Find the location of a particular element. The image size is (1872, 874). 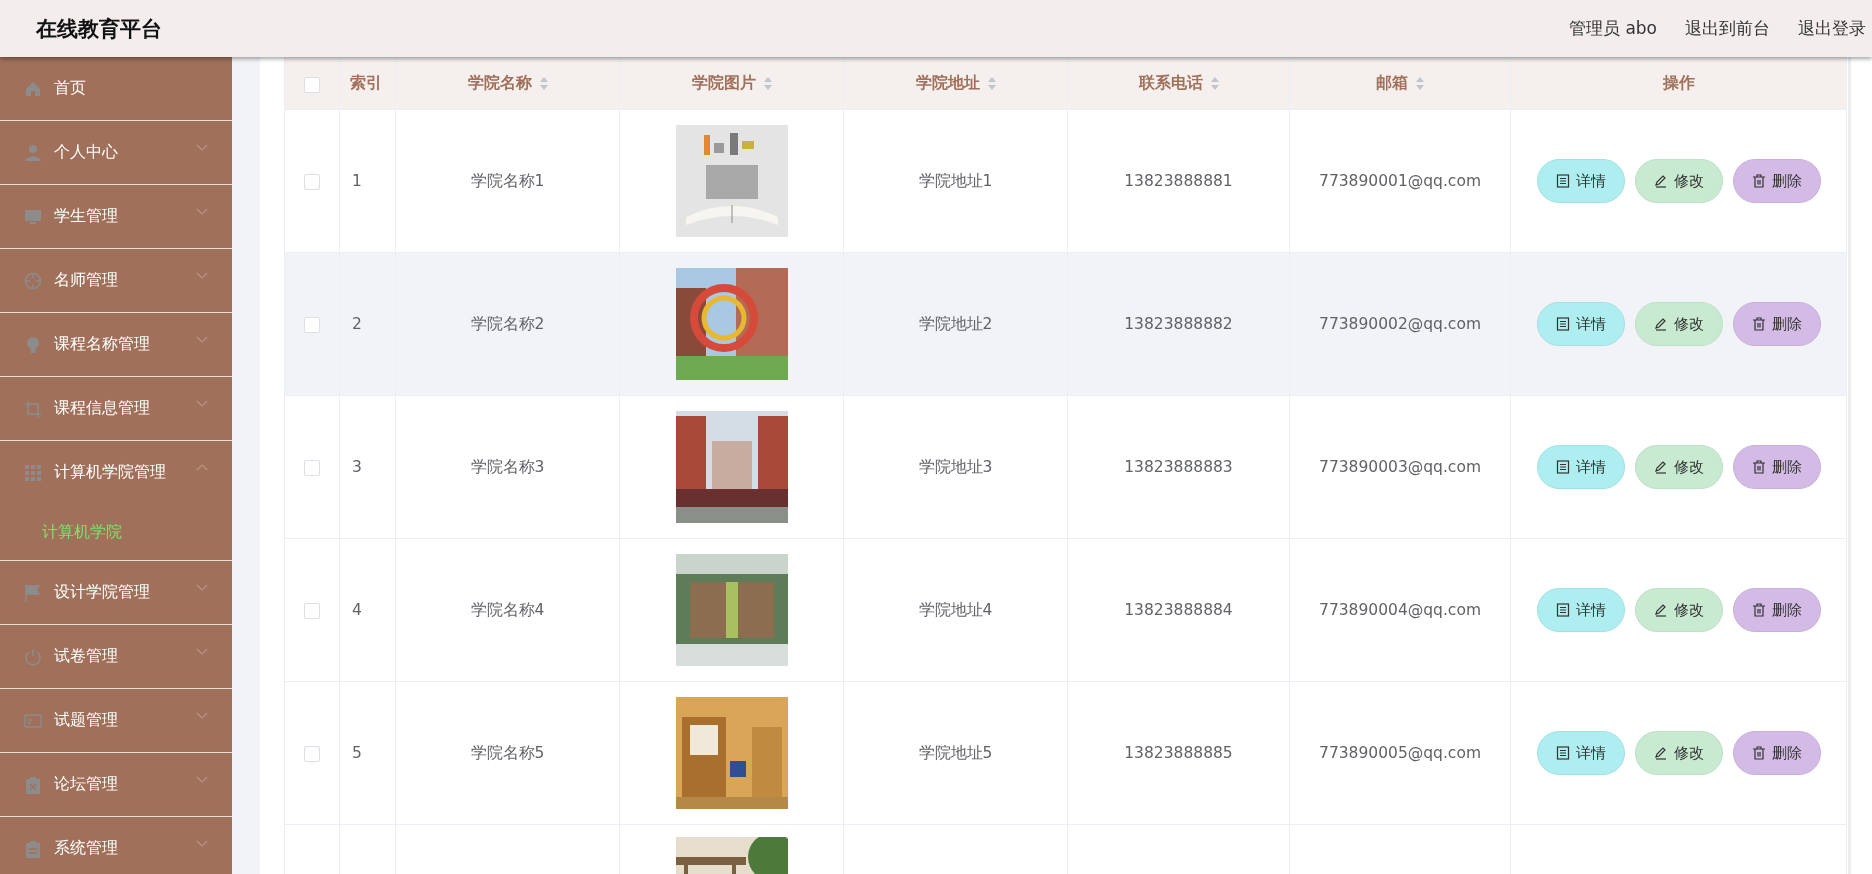

phone-cell: 13823888885 is located at coordinates (1178, 753).